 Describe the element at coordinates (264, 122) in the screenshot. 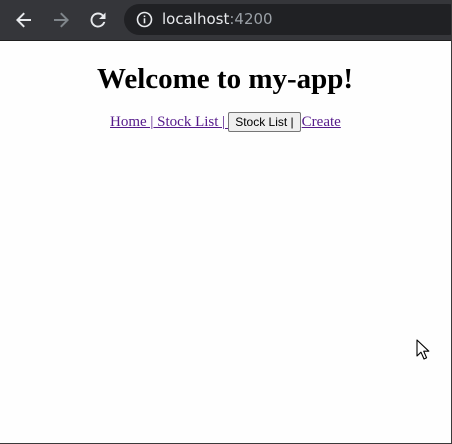

I see `stock-list-button: Stock List |` at that location.